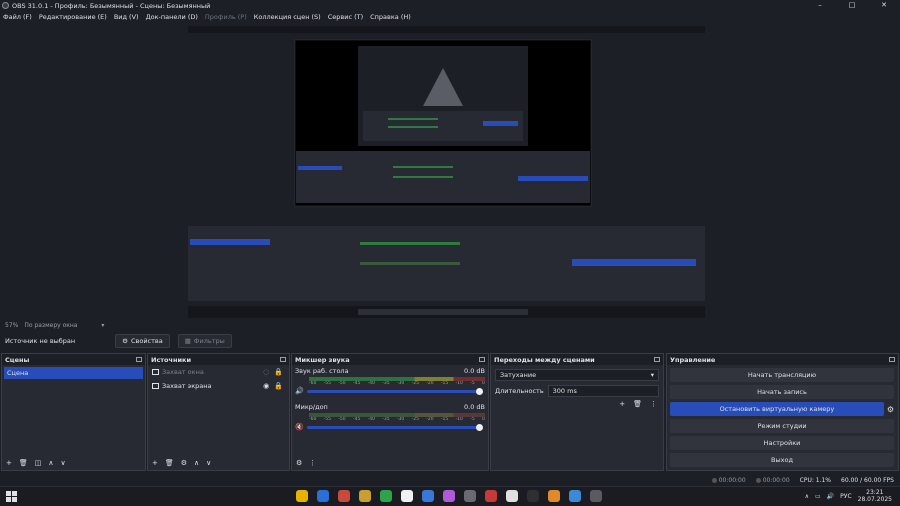 The width and height of the screenshot is (900, 506). I want to click on start-streaming-button: Начать трансляцию, so click(782, 375).